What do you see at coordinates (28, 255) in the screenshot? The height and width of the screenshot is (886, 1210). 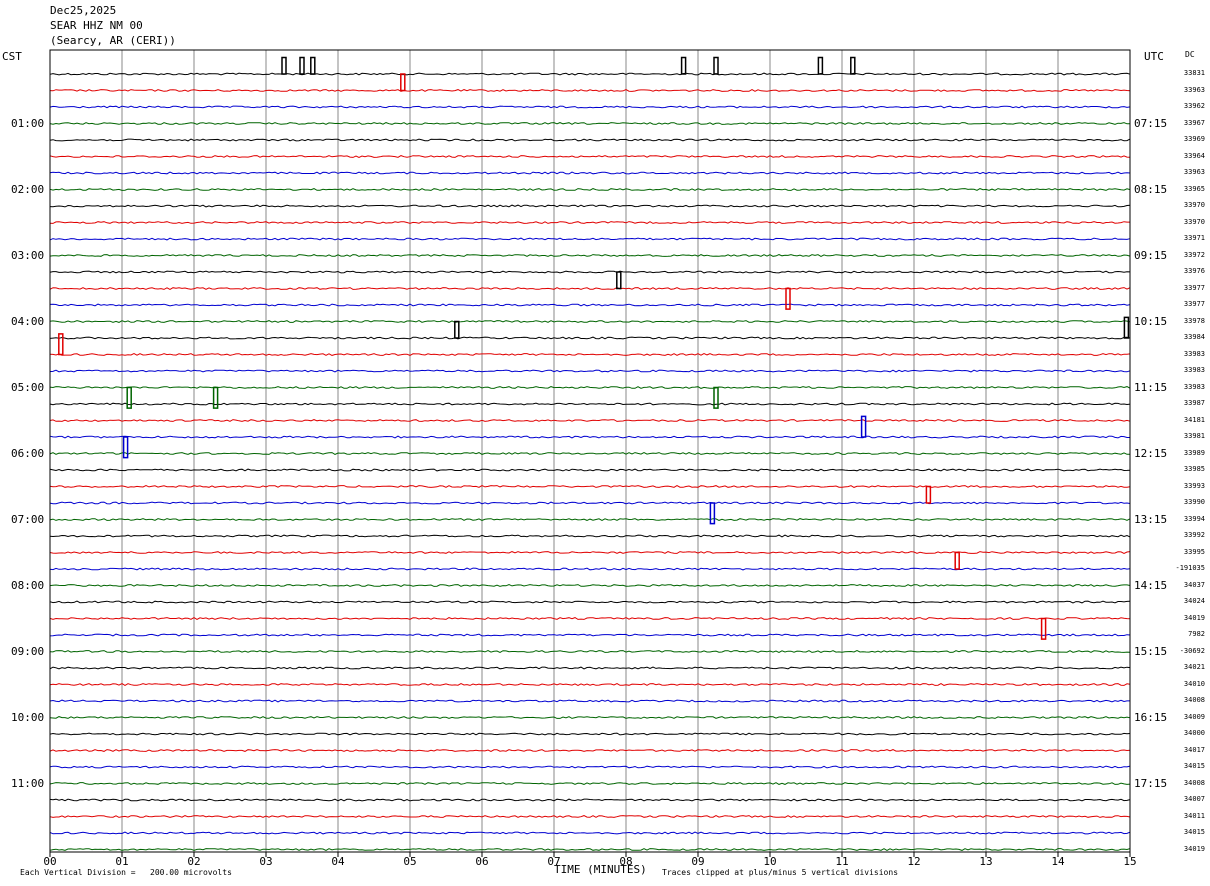 I see `left-hour-label: 03:00` at bounding box center [28, 255].